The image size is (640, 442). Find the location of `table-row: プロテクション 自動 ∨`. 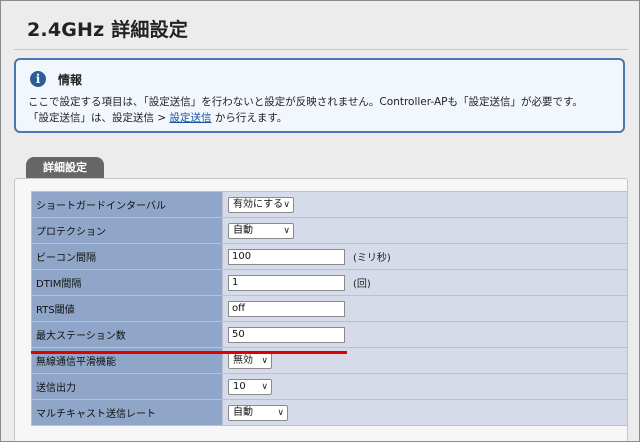

table-row: プロテクション 自動 ∨ is located at coordinates (329, 230).